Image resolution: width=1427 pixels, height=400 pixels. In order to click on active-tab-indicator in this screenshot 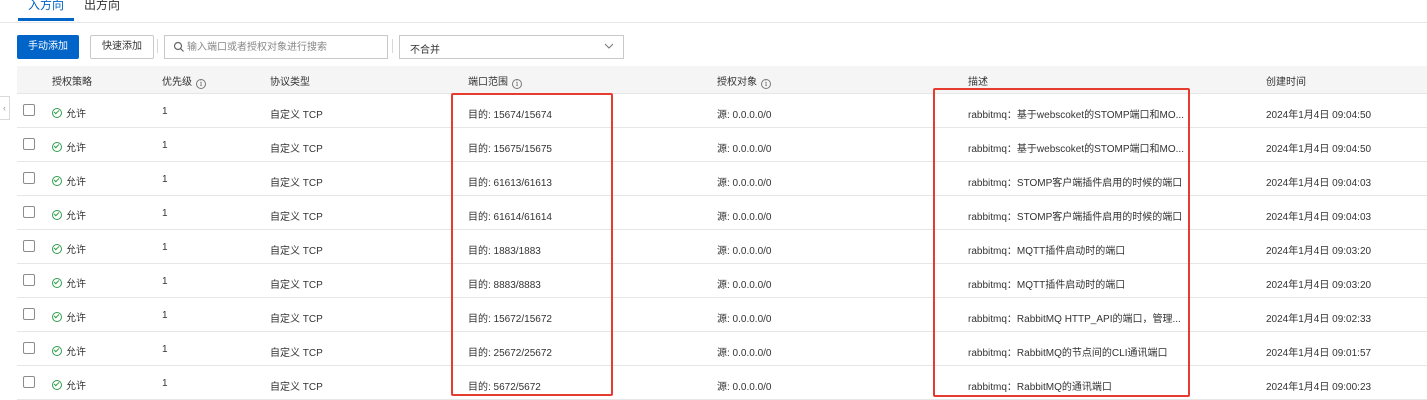, I will do `click(46, 19)`.